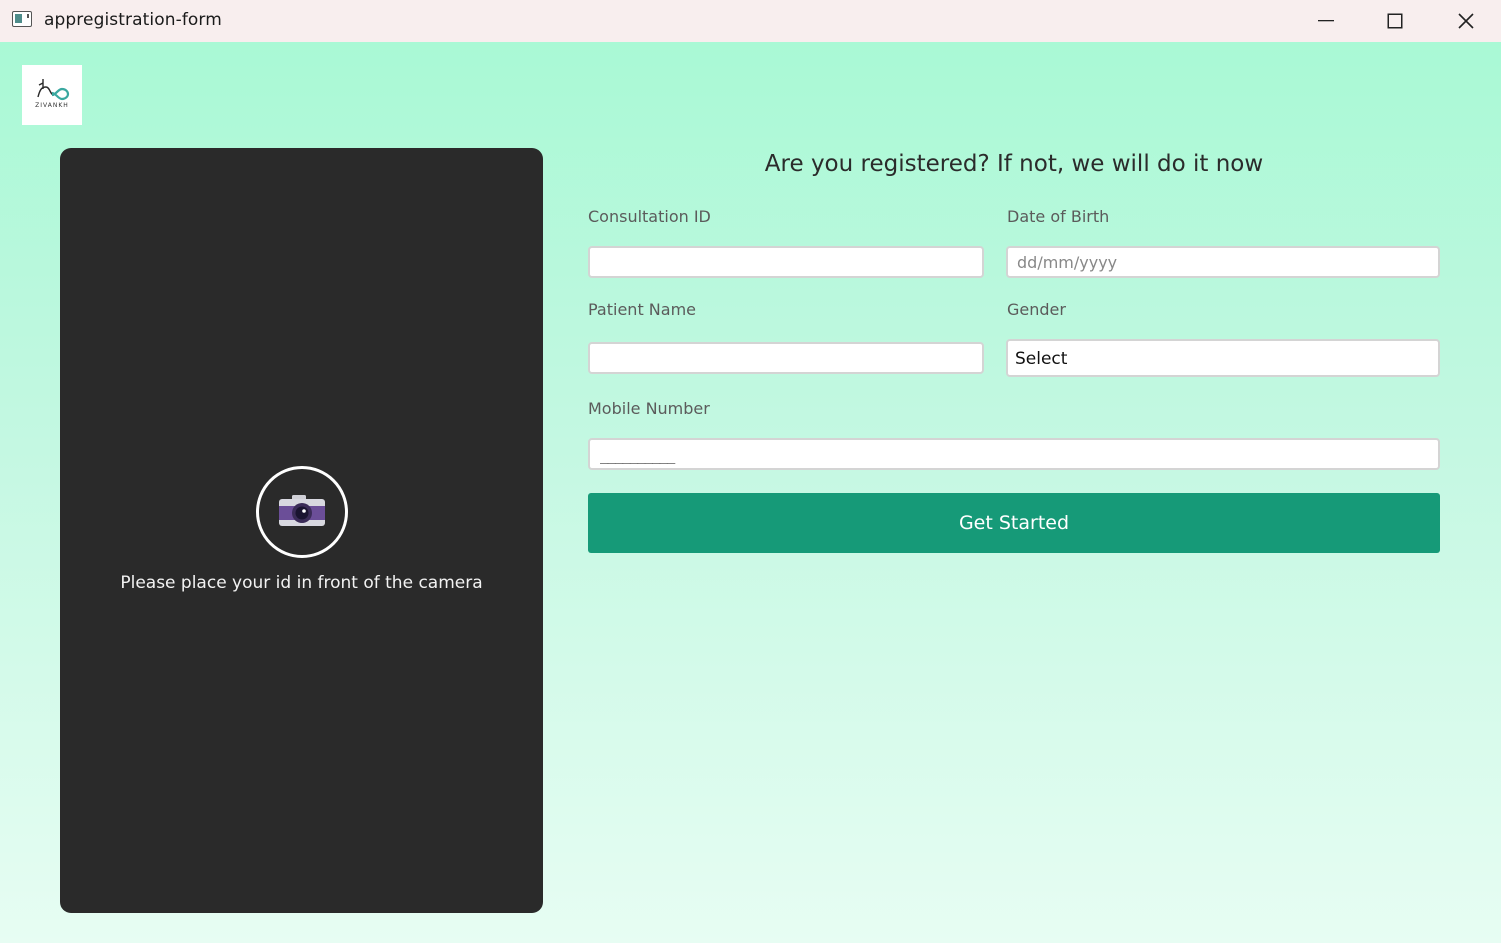  I want to click on gender-selected-value: Select, so click(1041, 359).